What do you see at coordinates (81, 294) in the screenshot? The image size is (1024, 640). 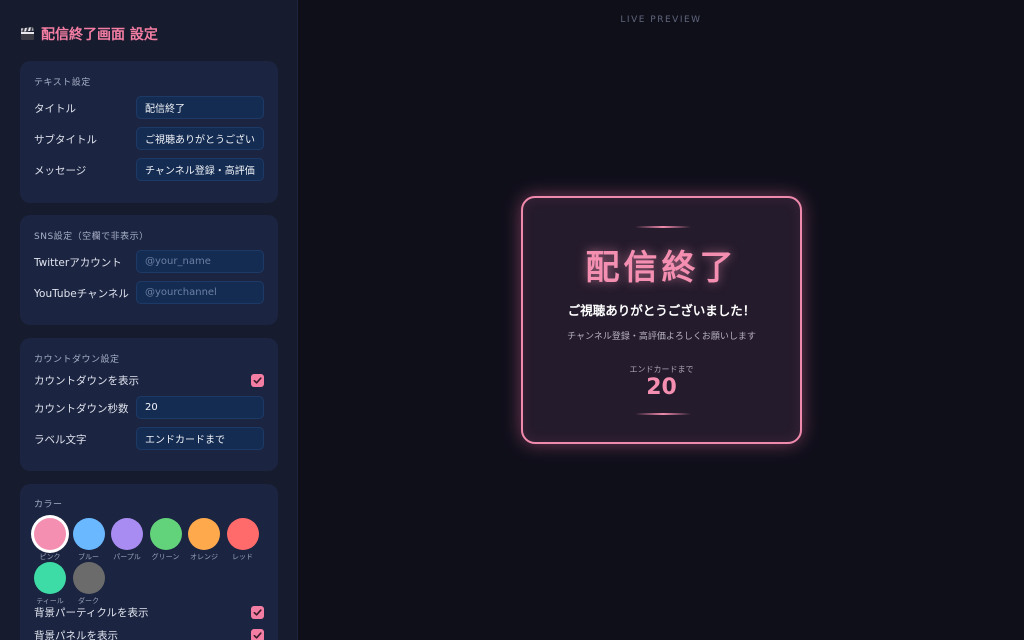 I see `youtube-label: YouTubeチャンネル` at bounding box center [81, 294].